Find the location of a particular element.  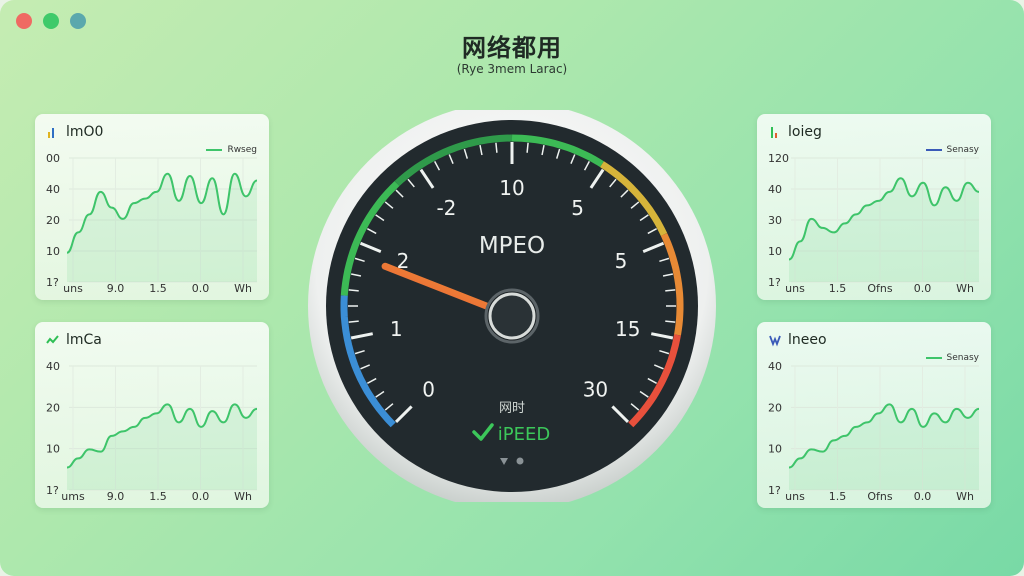

line-chart: 40 20 10 1? uns 1.5 Ofns 0.0 Wh is located at coordinates (874, 431).